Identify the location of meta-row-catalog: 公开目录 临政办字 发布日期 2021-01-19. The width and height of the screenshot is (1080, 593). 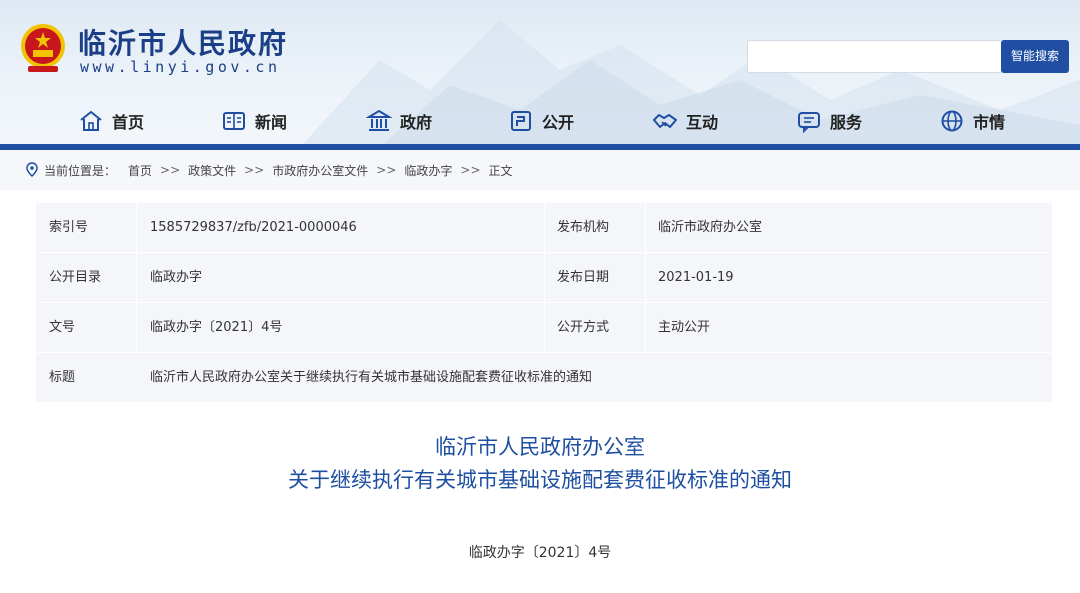
(544, 278).